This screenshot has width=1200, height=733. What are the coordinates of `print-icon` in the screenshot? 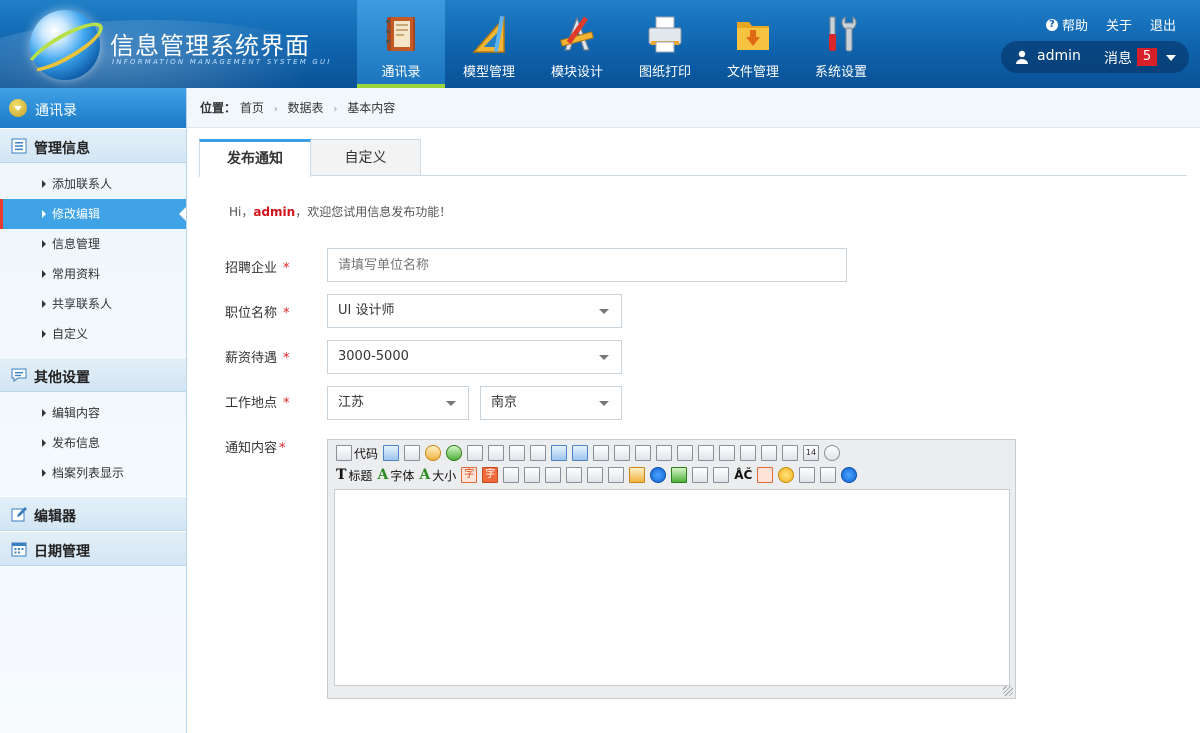 It's located at (475, 453).